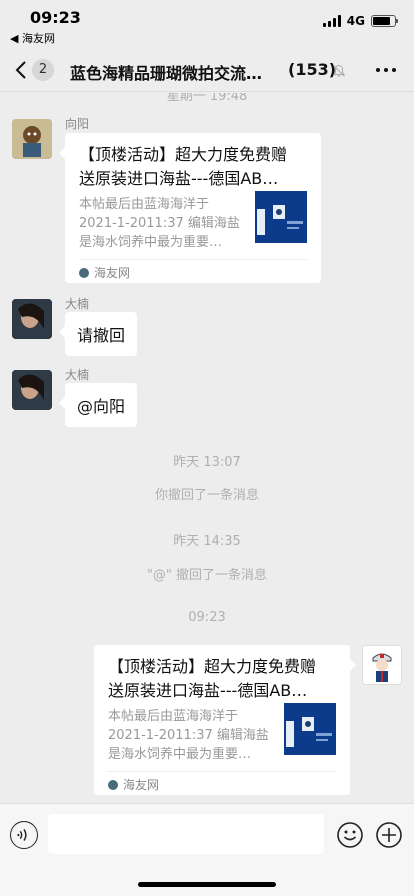 This screenshot has height=896, width=414. I want to click on battery-icon, so click(384, 21).